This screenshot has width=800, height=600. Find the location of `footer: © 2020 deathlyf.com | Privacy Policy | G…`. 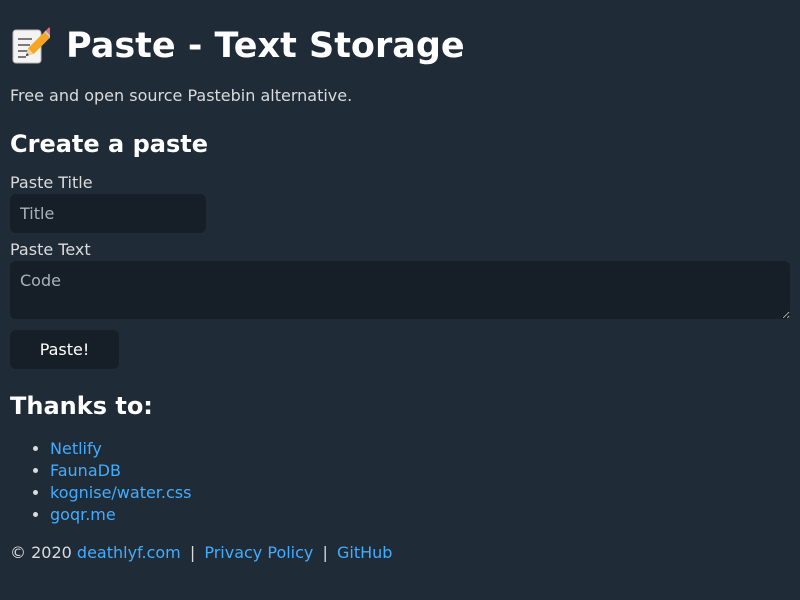

footer: © 2020 deathlyf.com | Privacy Policy | G… is located at coordinates (201, 553).